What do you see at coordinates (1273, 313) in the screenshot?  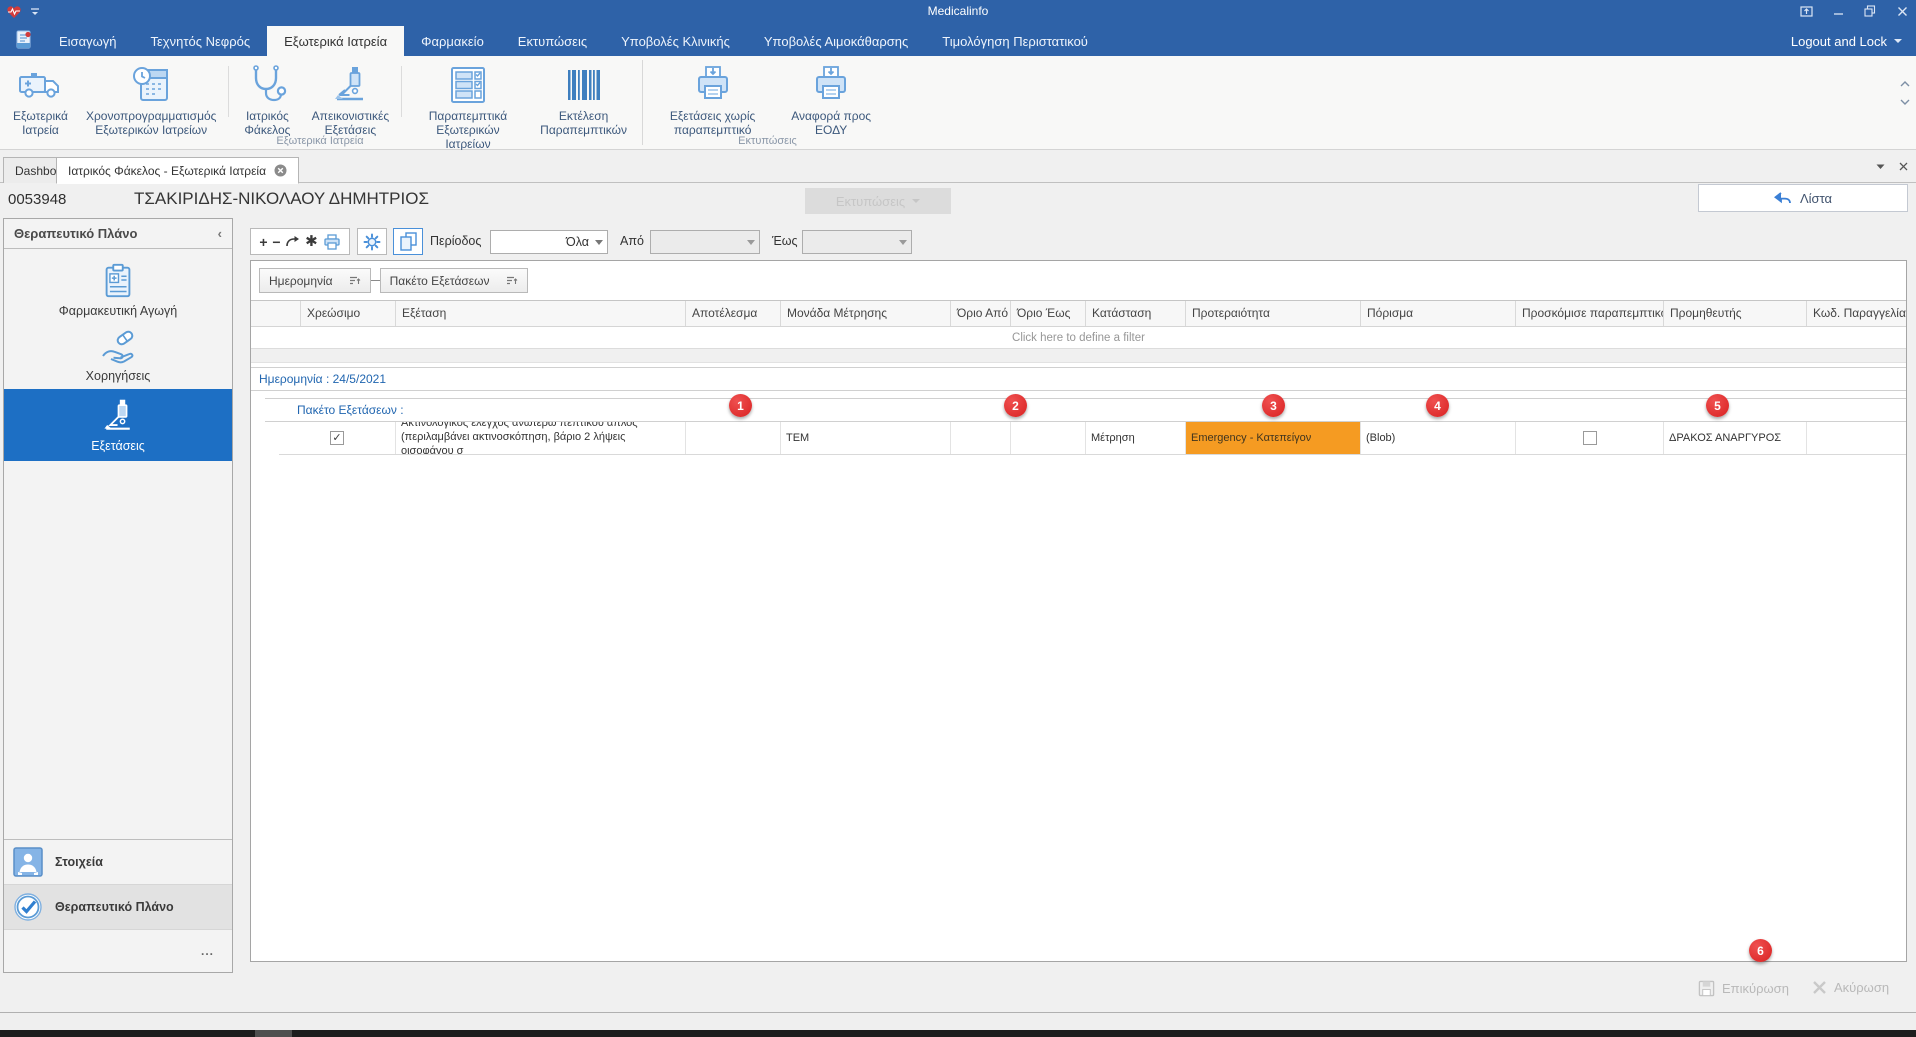 I see `column-header-proteraiotita: Προτεραιότητα` at bounding box center [1273, 313].